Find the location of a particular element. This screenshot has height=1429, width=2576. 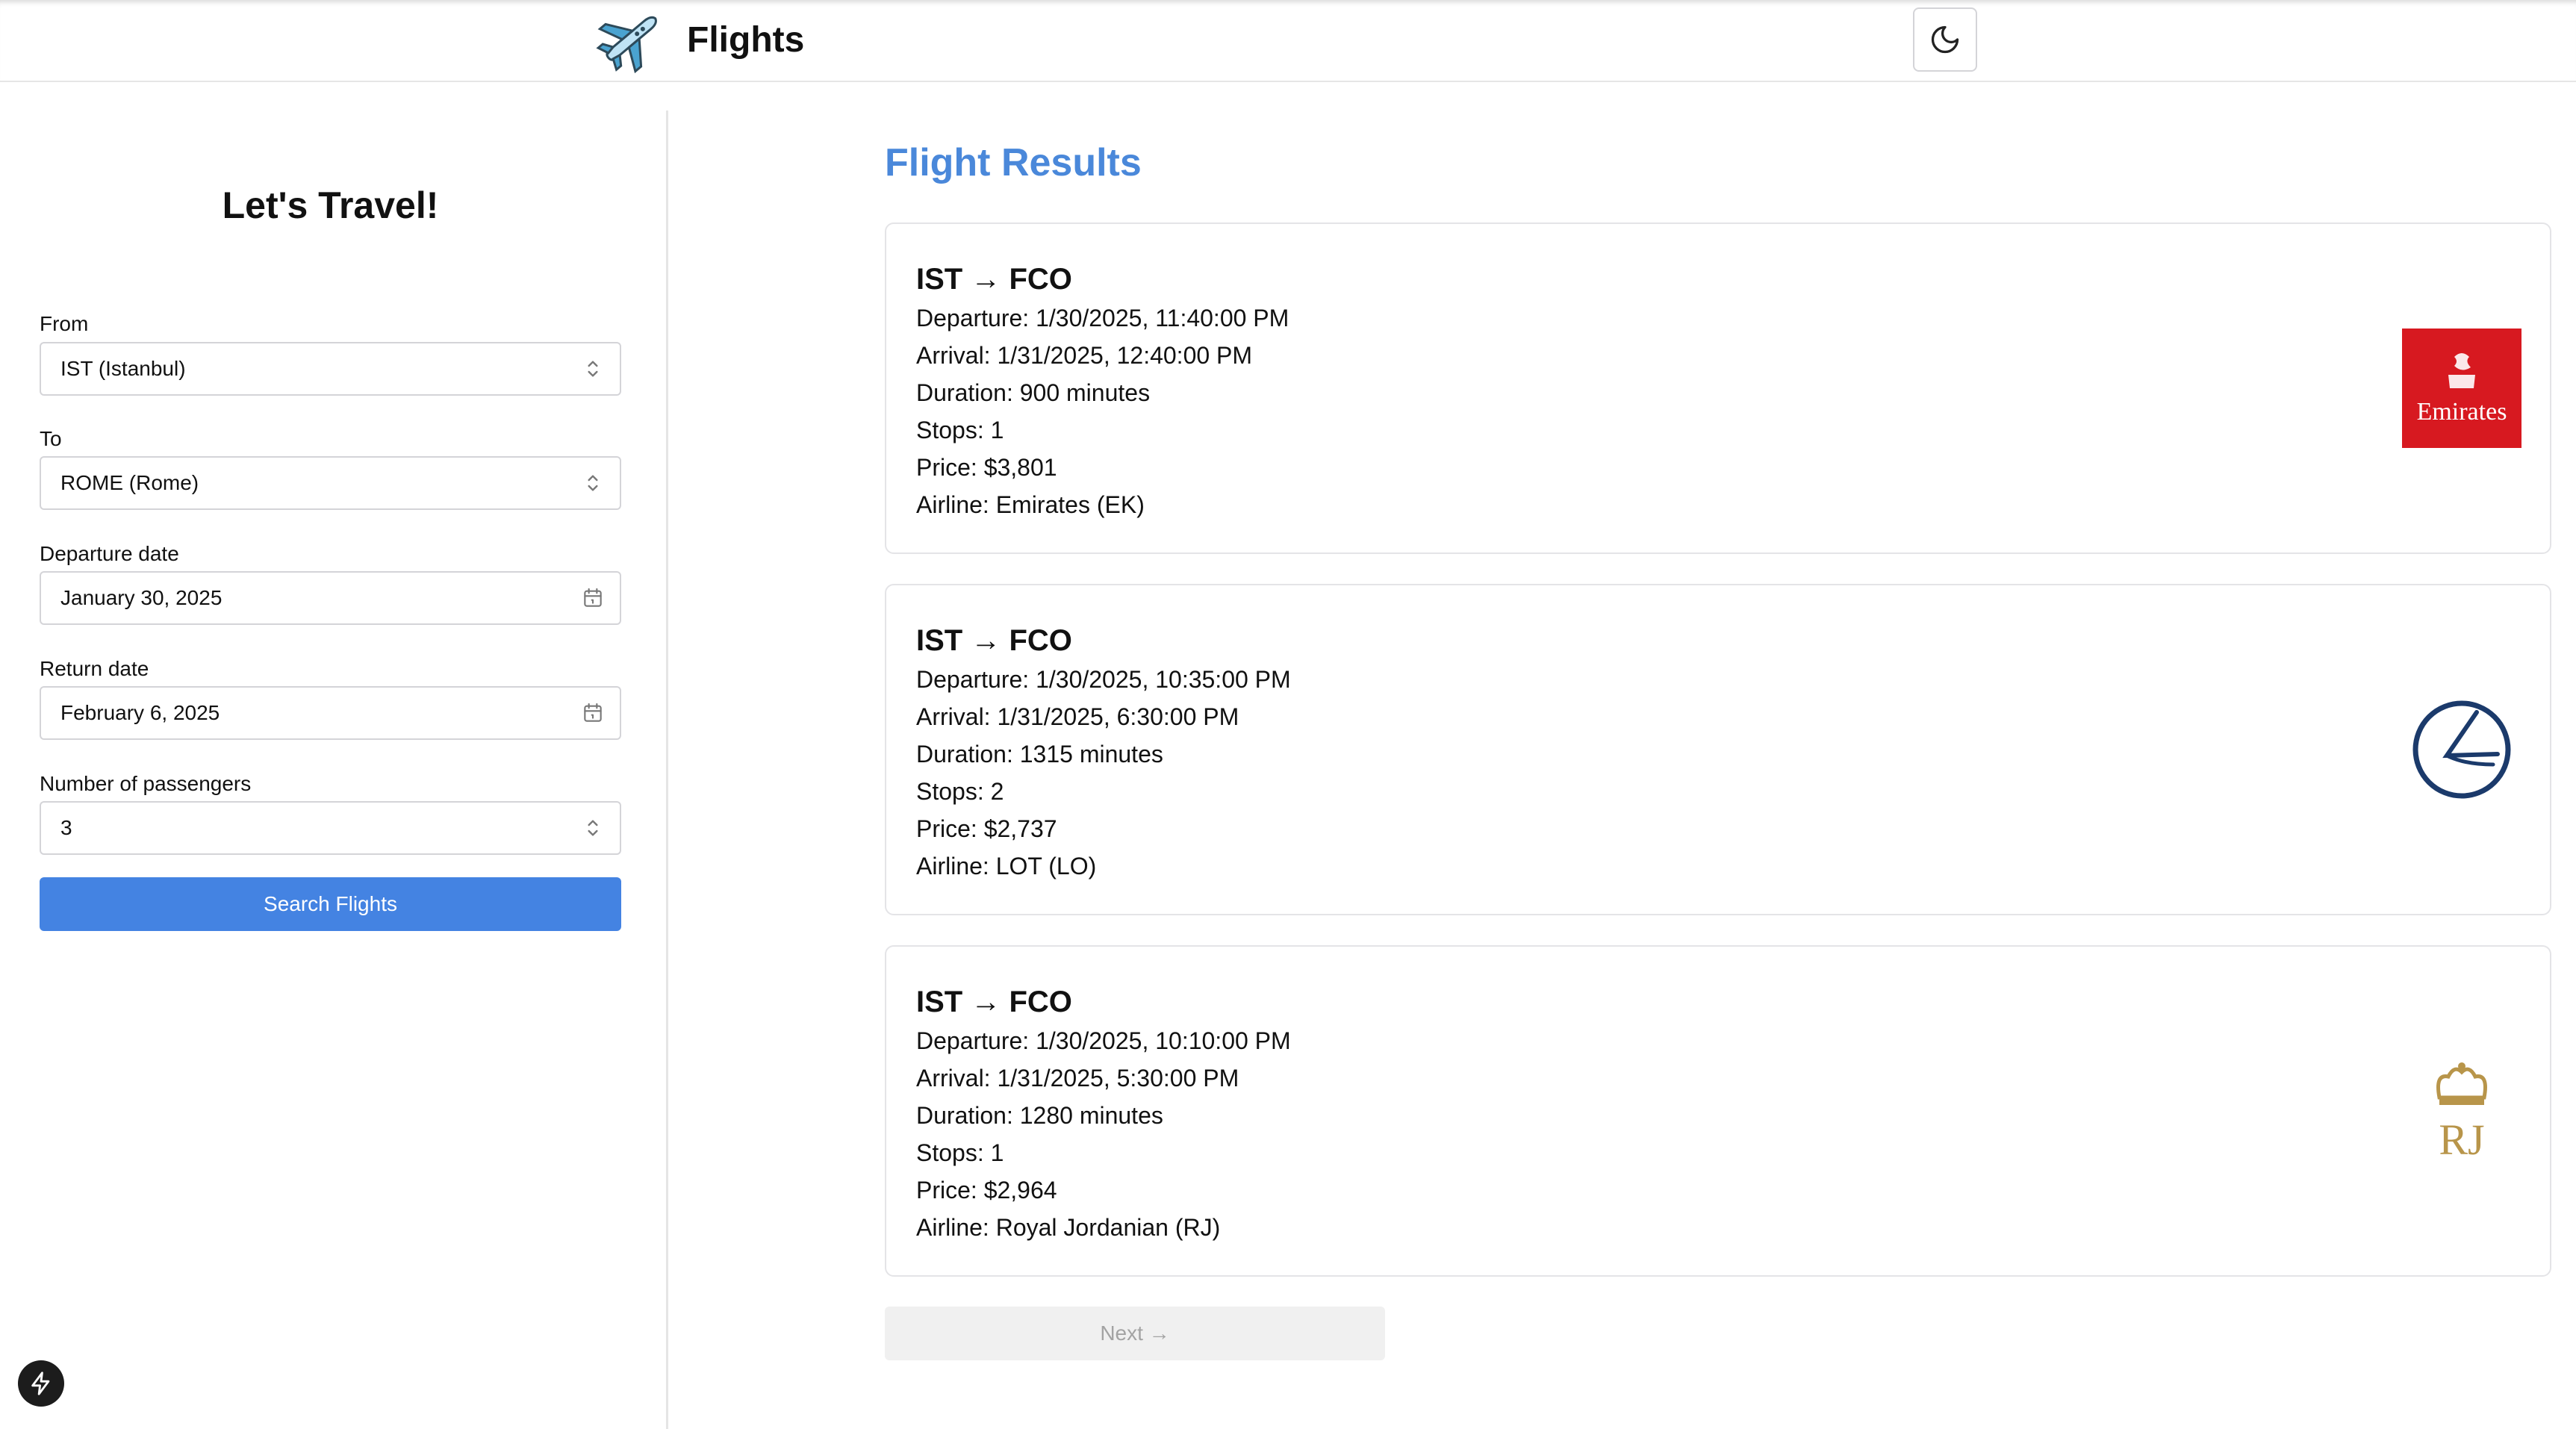

lightning-icon is located at coordinates (40, 1383).